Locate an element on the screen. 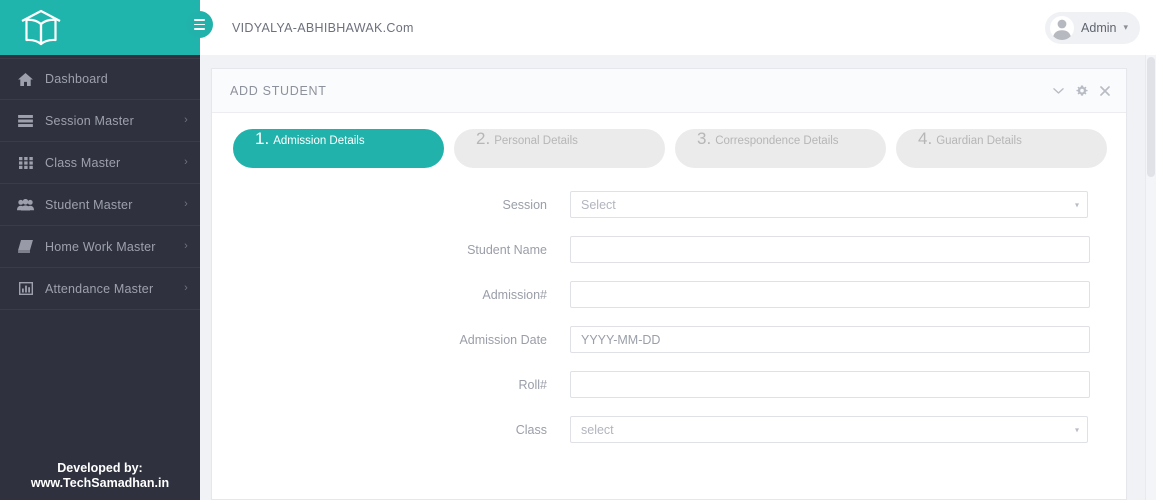 The width and height of the screenshot is (1156, 500). step-label: Admission Details is located at coordinates (319, 141).